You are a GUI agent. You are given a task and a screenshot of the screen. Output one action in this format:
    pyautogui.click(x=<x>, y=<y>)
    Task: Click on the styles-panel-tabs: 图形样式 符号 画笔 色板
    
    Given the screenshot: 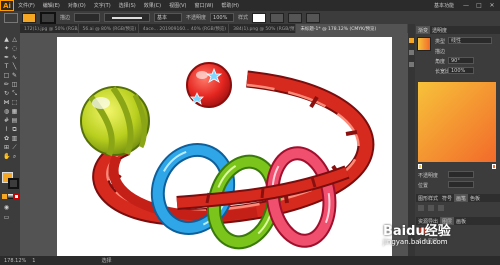 What is the action you would take?
    pyautogui.click(x=458, y=198)
    